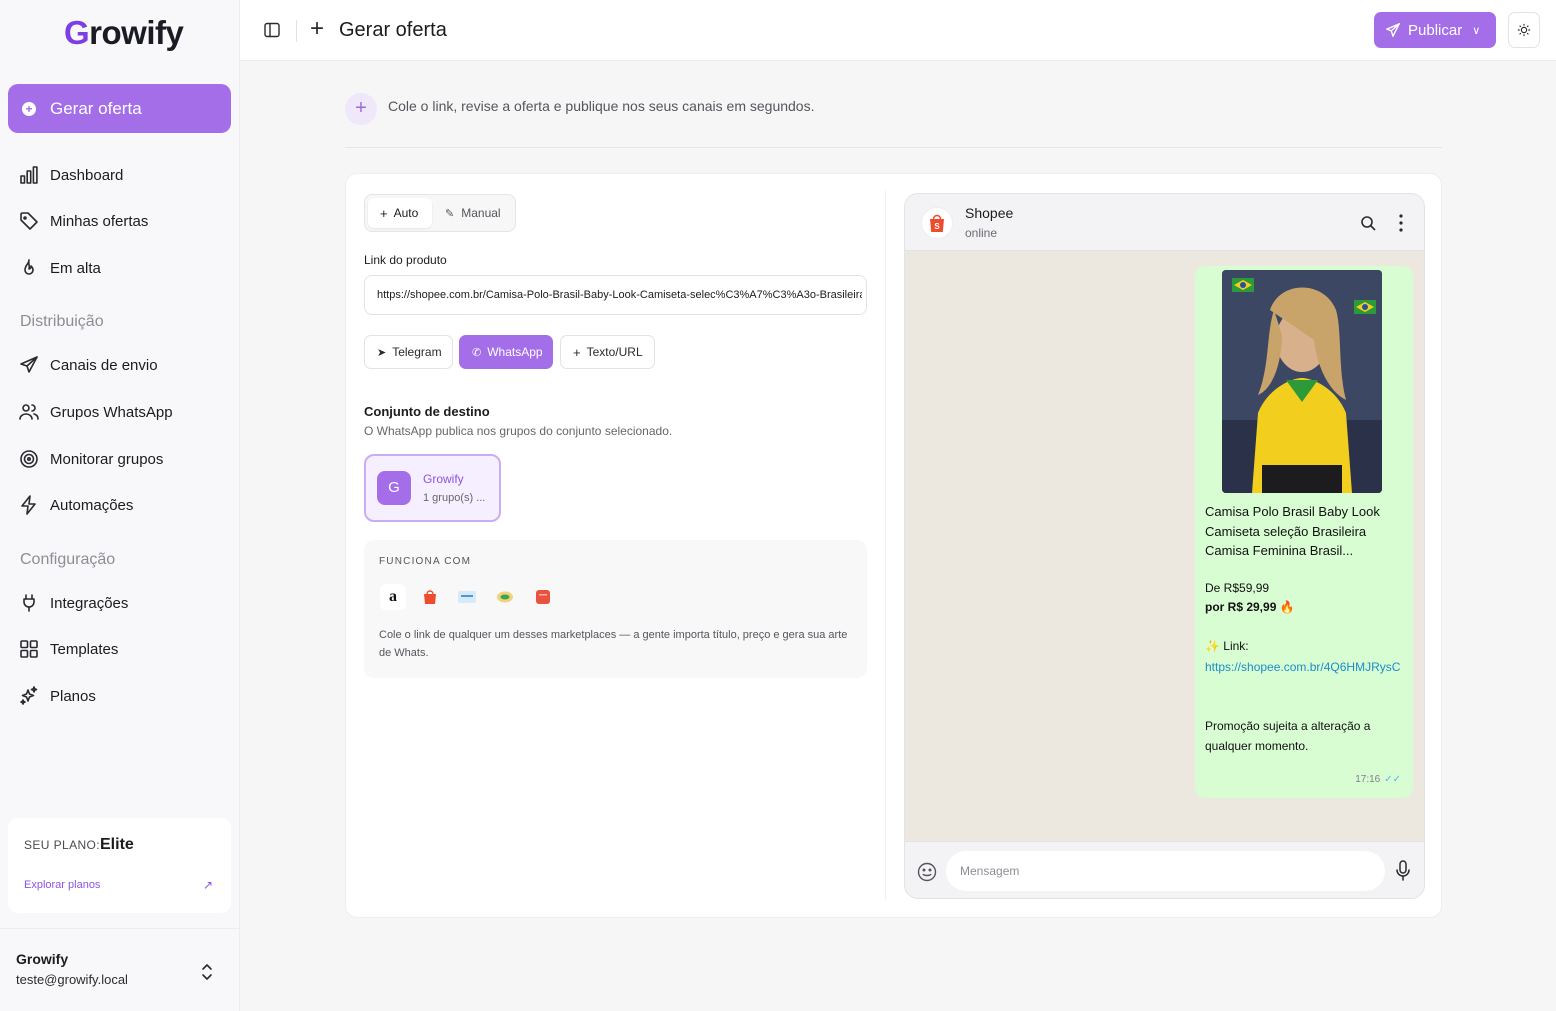  What do you see at coordinates (427, 411) in the screenshot?
I see `target-set-title: Conjunto de destino` at bounding box center [427, 411].